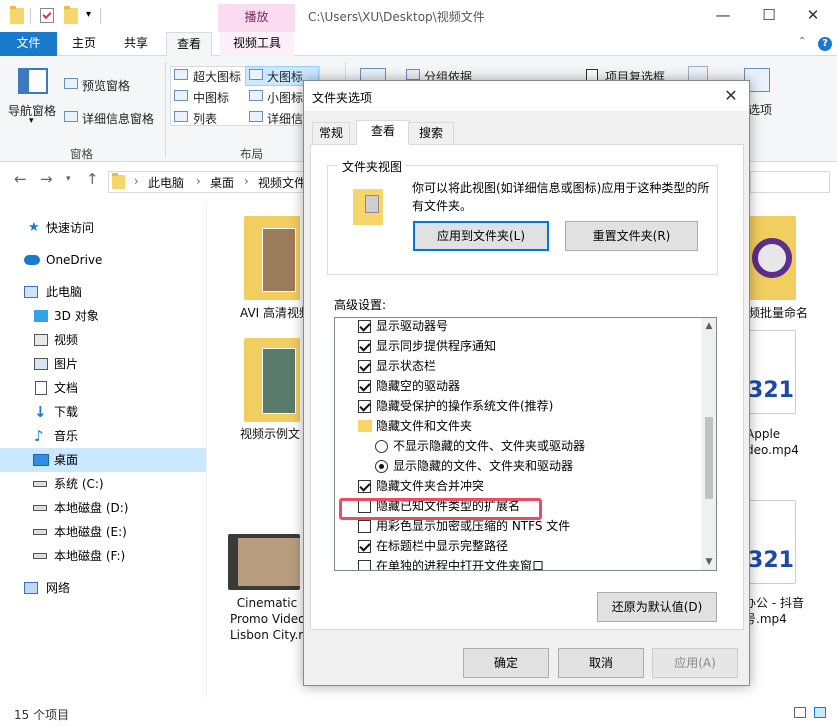 This screenshot has width=837, height=726. Describe the element at coordinates (708, 562) in the screenshot. I see `scroll-down-icon: ▼` at that location.